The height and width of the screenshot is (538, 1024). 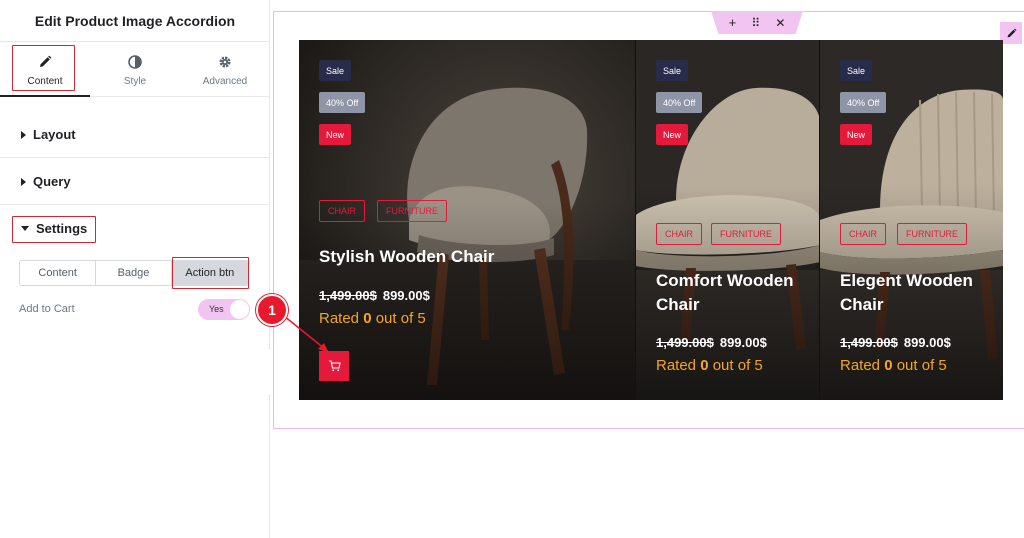 I want to click on tab-style: Style, so click(x=135, y=69).